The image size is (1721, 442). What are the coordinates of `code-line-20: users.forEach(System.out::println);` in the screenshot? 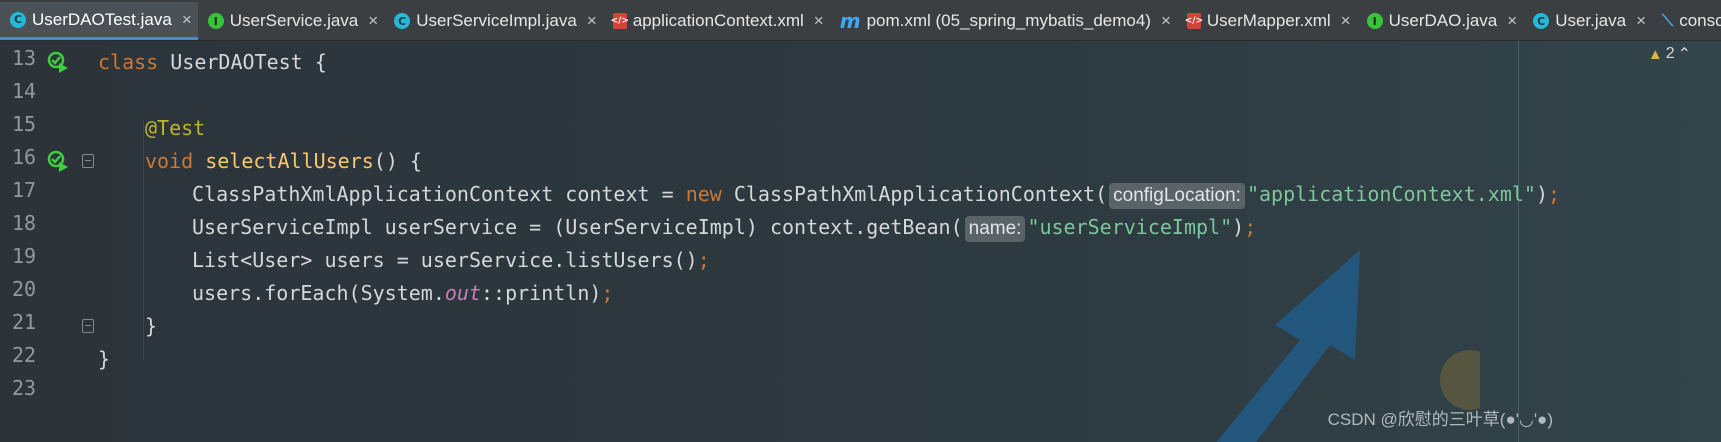 It's located at (402, 293).